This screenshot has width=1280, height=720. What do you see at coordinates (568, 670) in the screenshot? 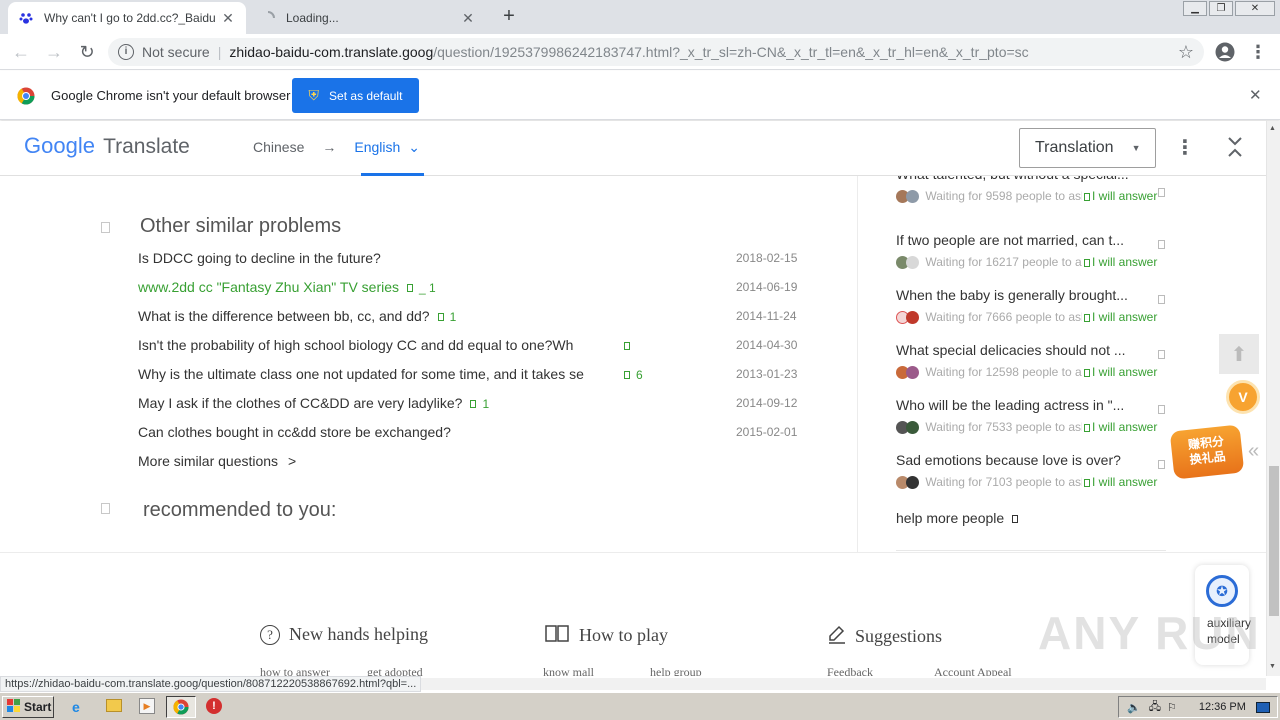
I see `footer-link: know mall` at bounding box center [568, 670].